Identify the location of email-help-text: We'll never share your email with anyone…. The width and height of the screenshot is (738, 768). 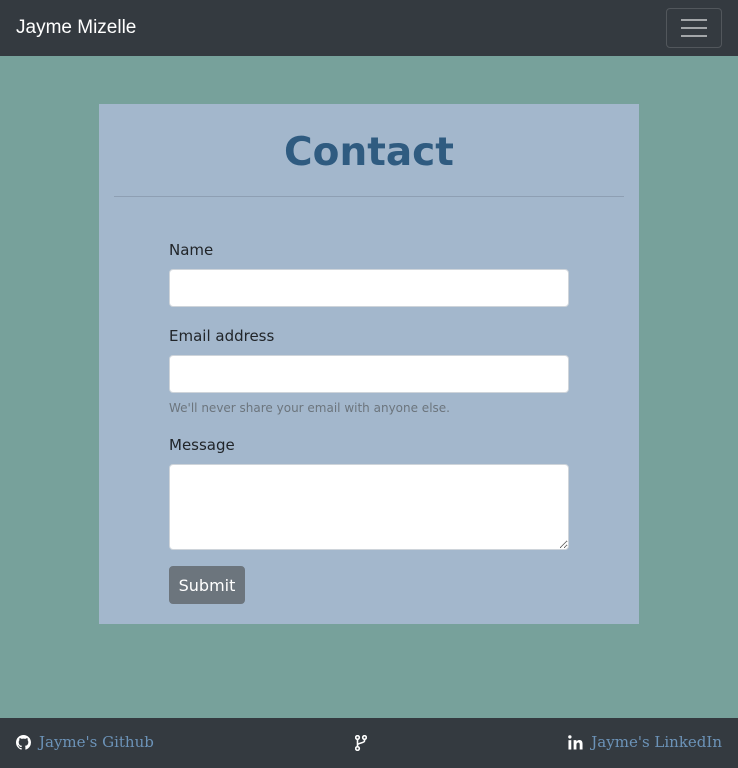
(309, 408).